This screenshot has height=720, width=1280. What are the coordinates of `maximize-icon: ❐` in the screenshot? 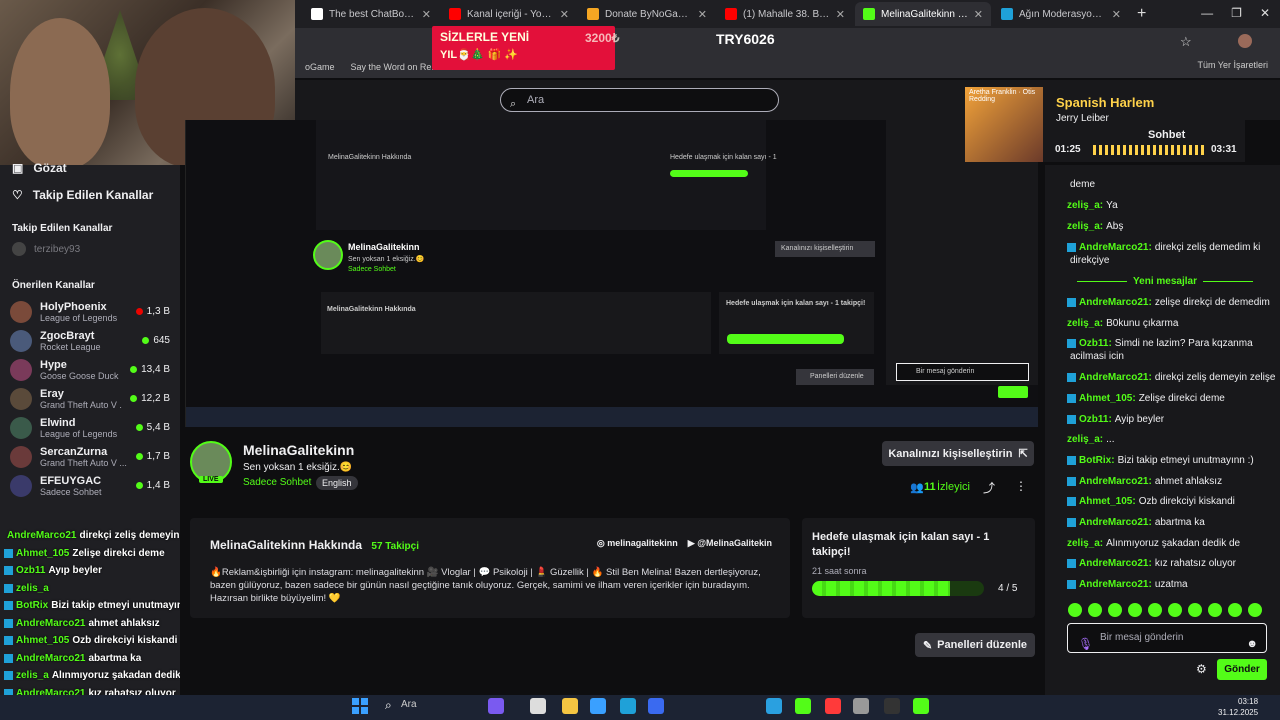 It's located at (1236, 13).